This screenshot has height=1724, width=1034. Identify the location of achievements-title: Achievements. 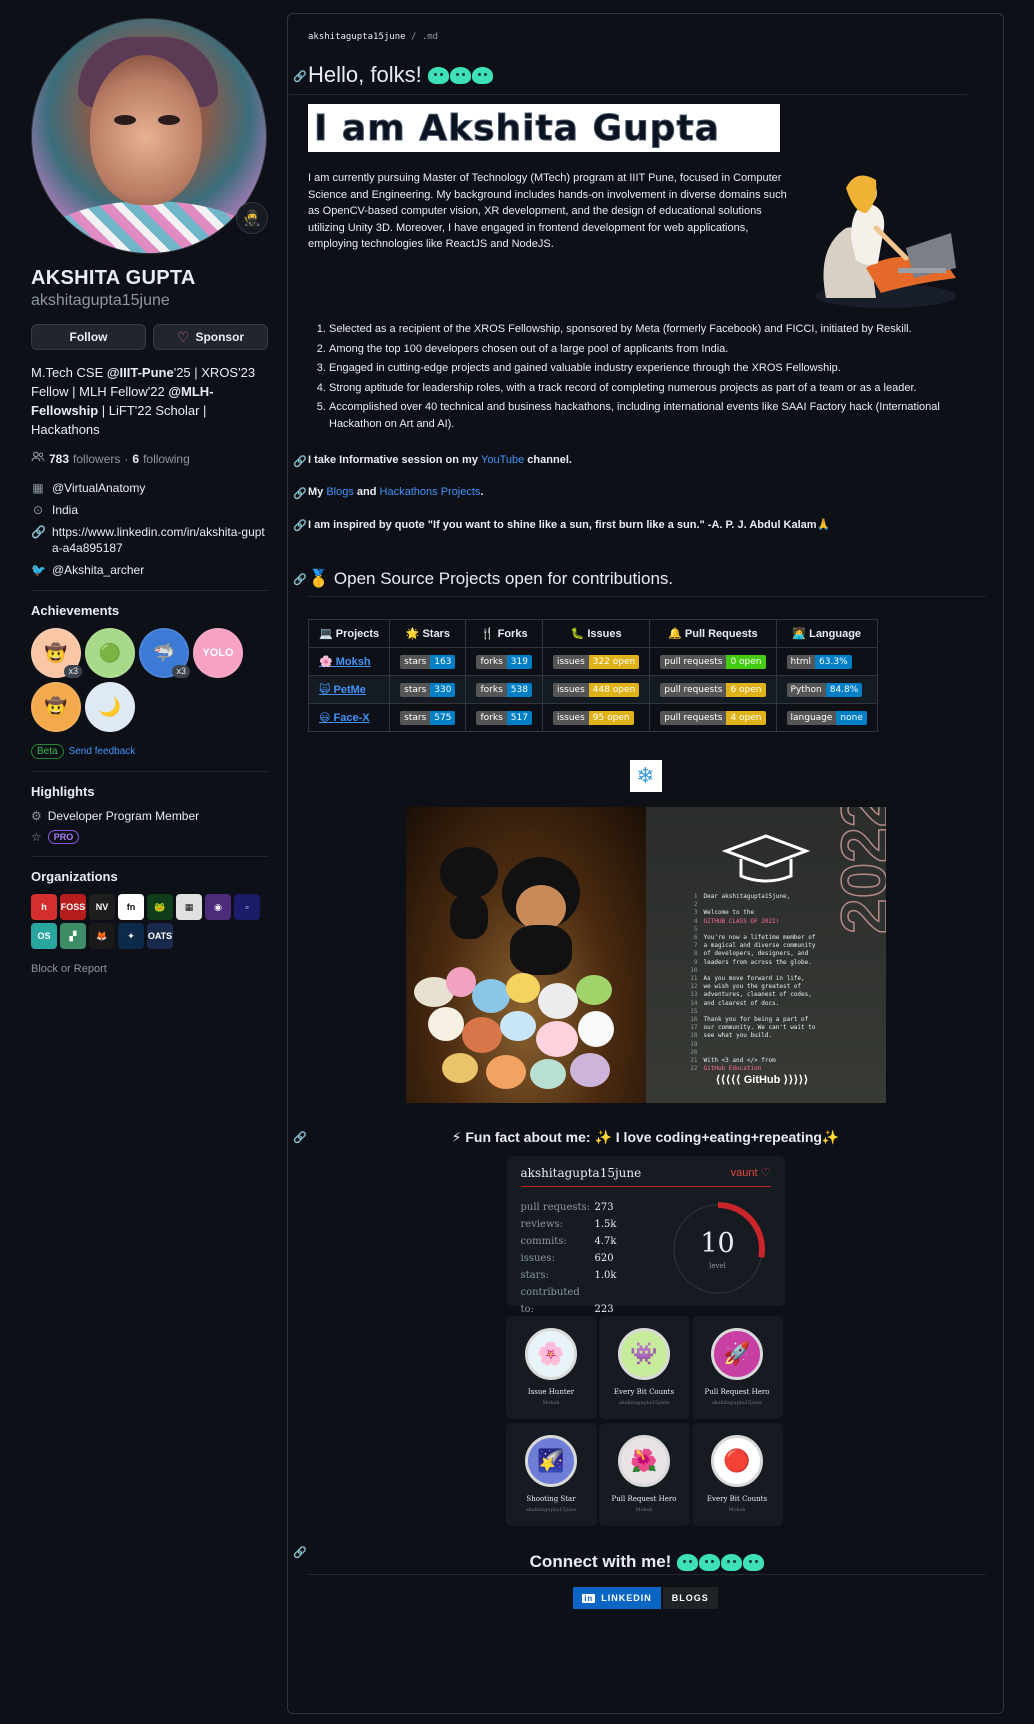
(149, 610).